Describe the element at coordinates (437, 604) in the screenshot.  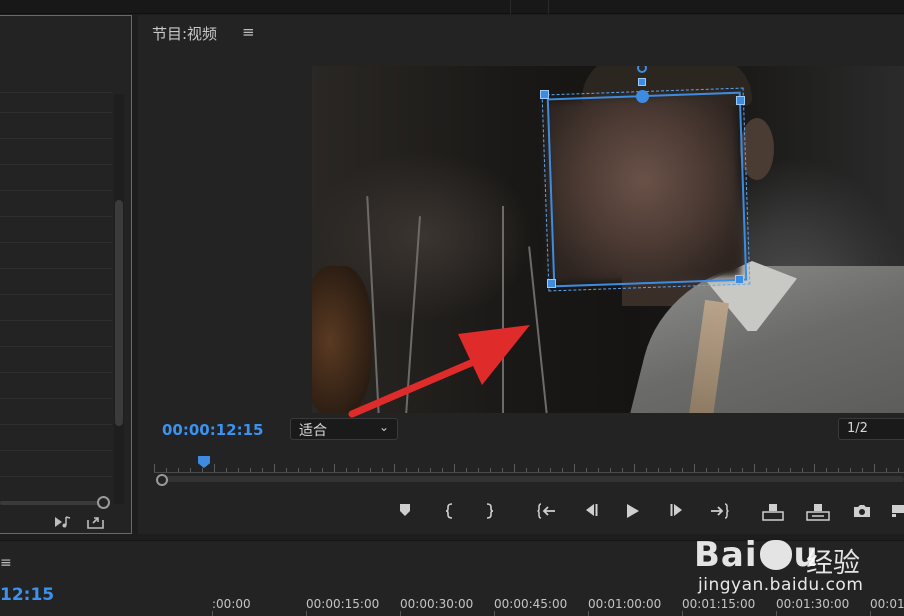
I see `timeline-ruler-label: 00:00:30:00` at that location.